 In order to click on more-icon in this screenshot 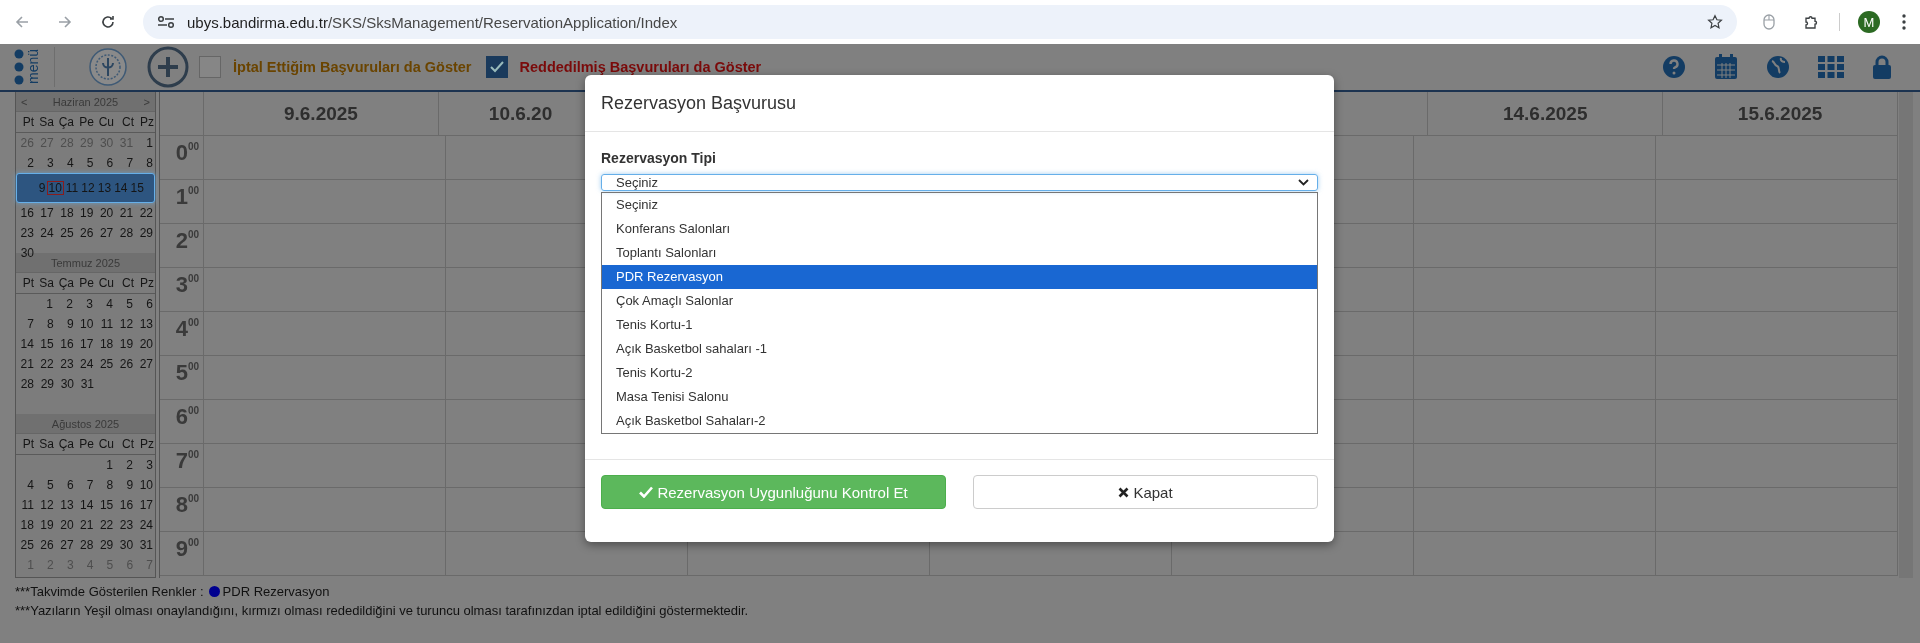, I will do `click(1904, 22)`.